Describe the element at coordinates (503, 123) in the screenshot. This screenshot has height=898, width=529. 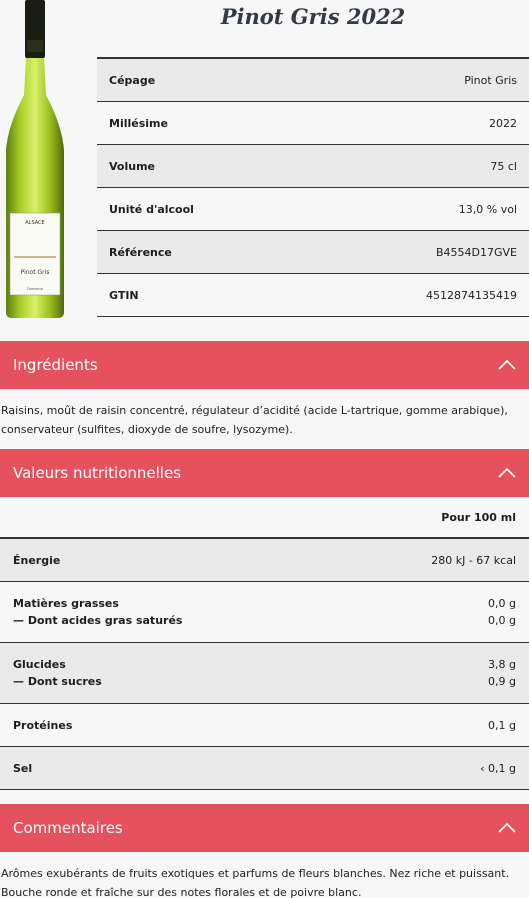
I see `spec-value: 2022` at that location.